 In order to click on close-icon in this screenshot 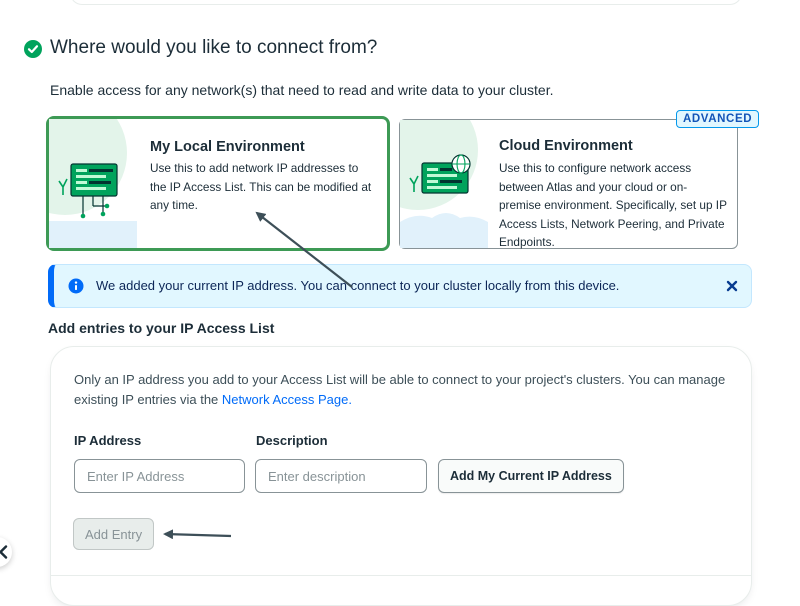, I will do `click(732, 286)`.